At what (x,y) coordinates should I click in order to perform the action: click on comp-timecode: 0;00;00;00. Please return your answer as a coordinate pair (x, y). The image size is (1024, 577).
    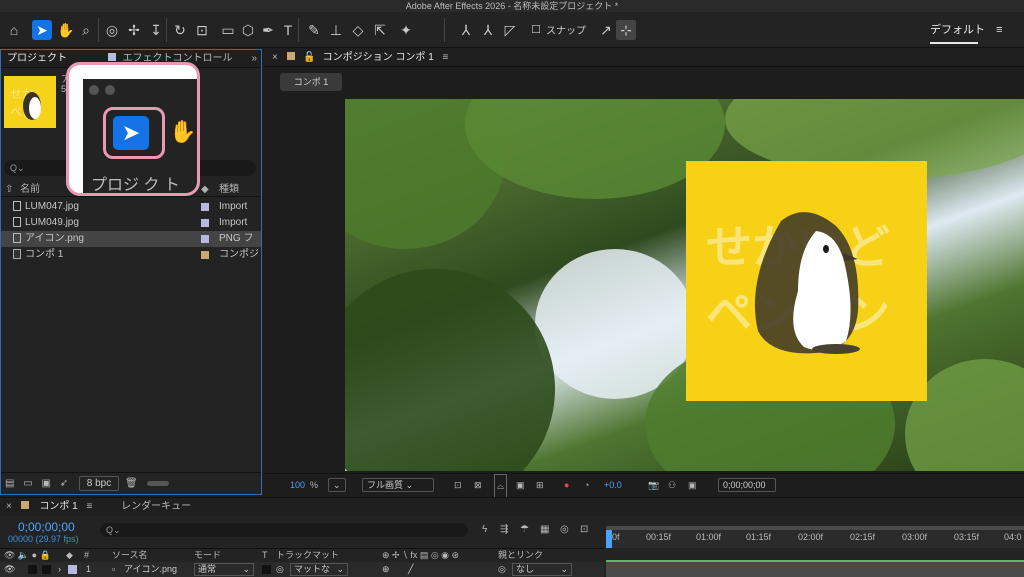
    Looking at the image, I should click on (747, 485).